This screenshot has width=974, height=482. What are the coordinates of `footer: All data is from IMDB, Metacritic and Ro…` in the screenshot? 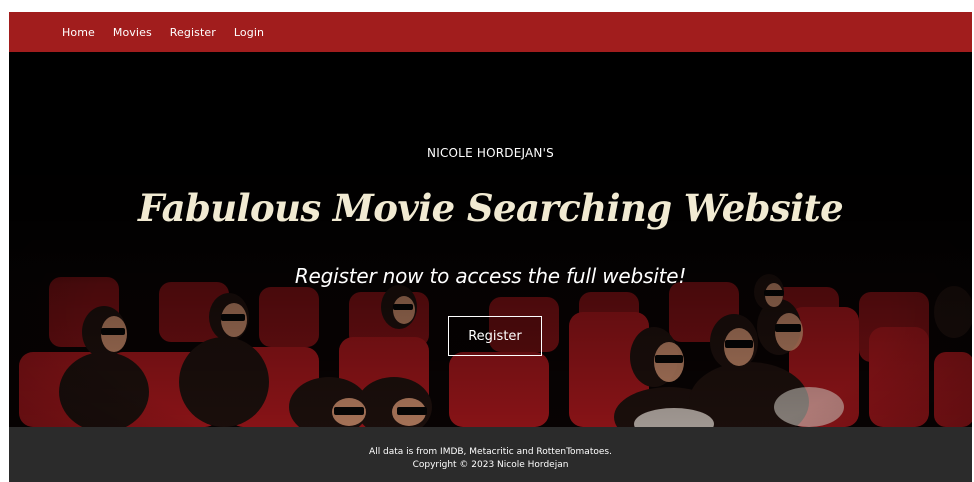 It's located at (490, 454).